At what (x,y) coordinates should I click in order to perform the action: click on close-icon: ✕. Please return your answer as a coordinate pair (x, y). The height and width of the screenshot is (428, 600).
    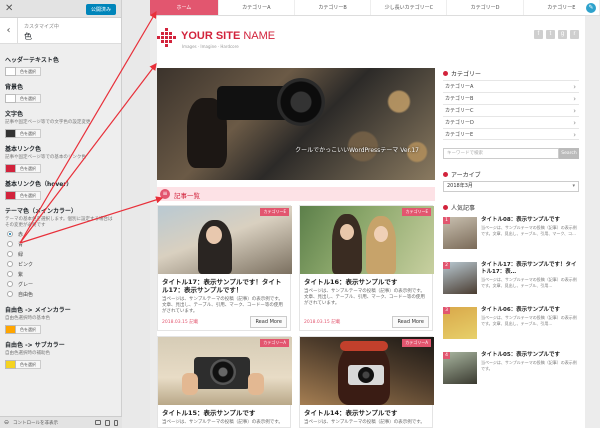
    Looking at the image, I should click on (9, 8).